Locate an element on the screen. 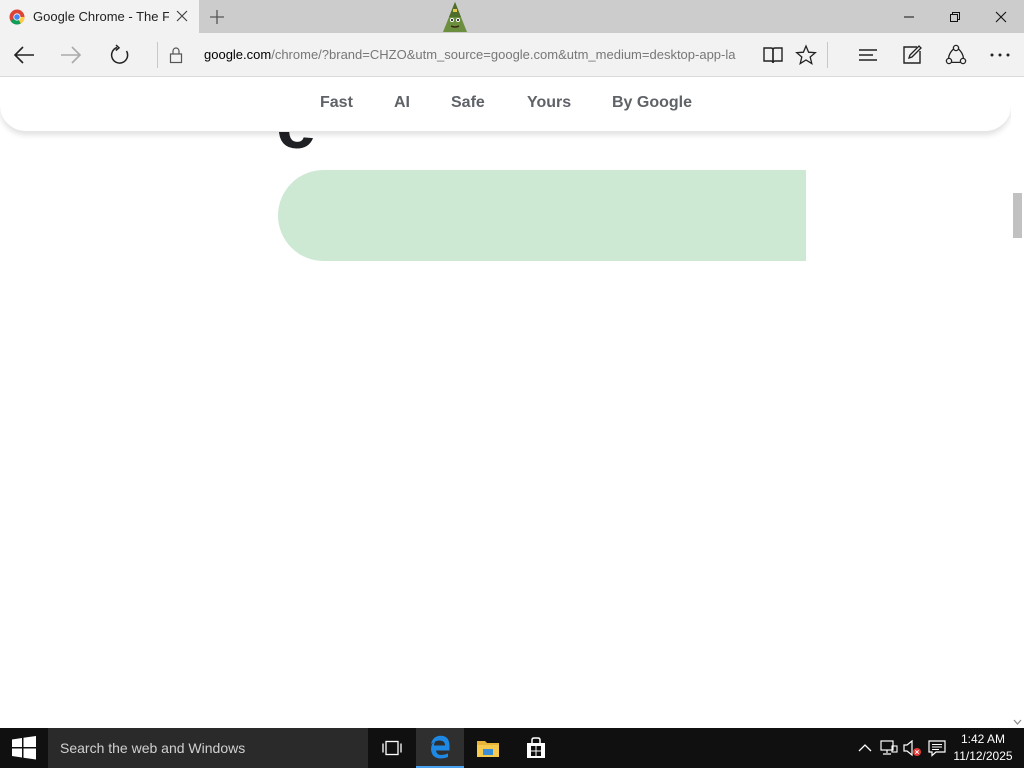 The image size is (1024, 768). minimize-icon is located at coordinates (909, 16).